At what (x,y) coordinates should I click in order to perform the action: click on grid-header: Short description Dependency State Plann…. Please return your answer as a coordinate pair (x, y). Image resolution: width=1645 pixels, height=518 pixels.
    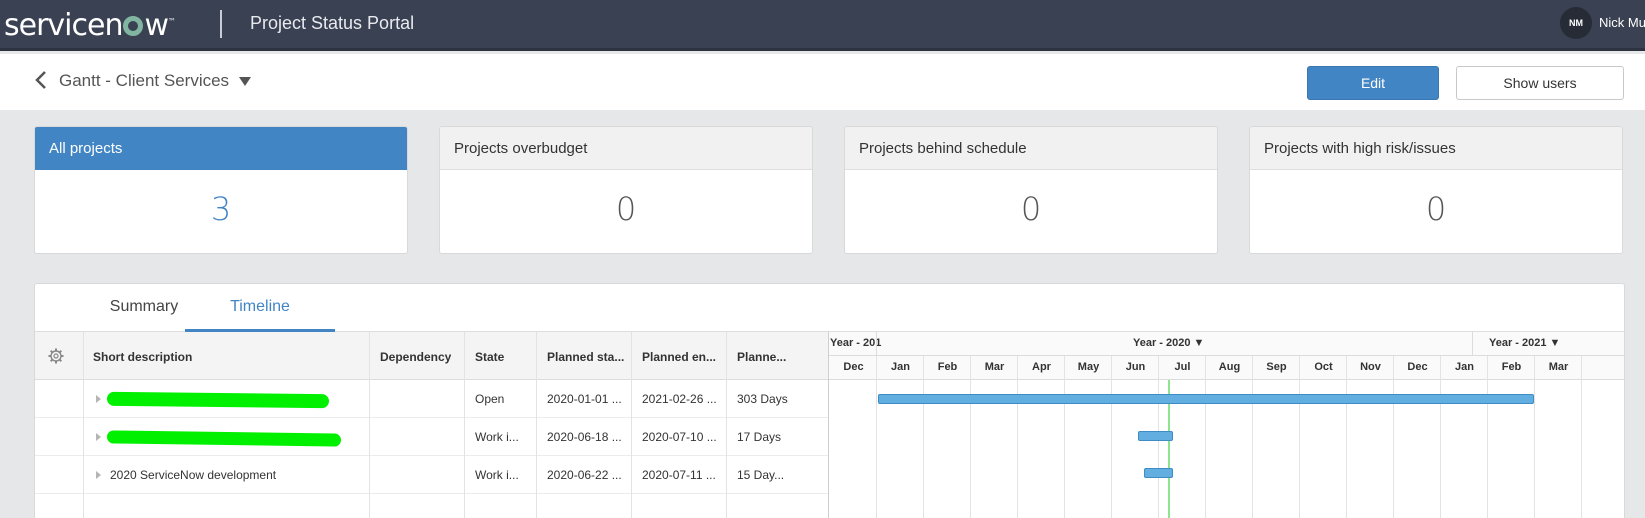
    Looking at the image, I should click on (431, 356).